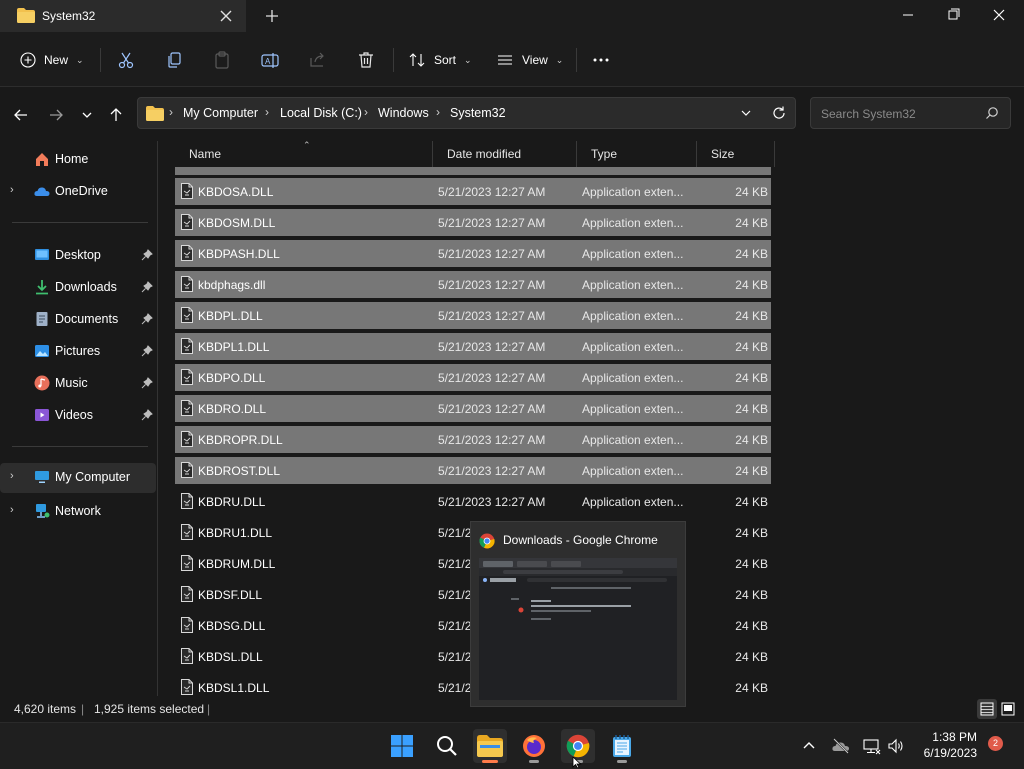 The image size is (1024, 769). I want to click on sort-button: Sort ⌄, so click(440, 60).